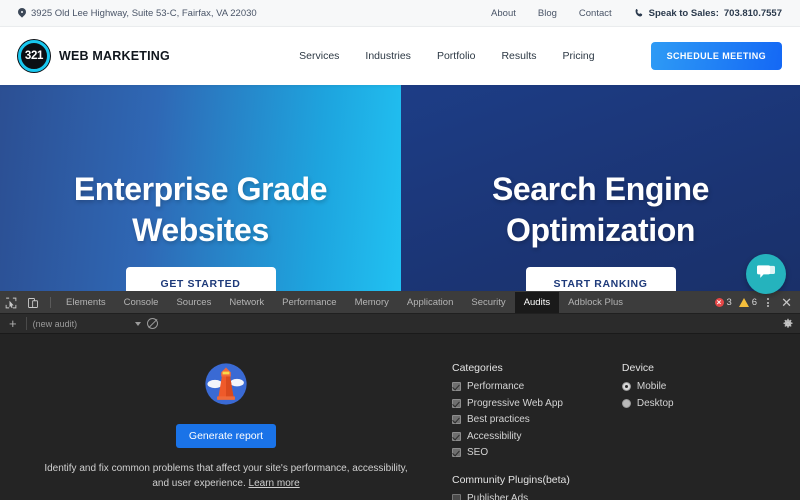 Image resolution: width=800 pixels, height=500 pixels. Describe the element at coordinates (226, 436) in the screenshot. I see `generate-report-button: Generate report` at that location.